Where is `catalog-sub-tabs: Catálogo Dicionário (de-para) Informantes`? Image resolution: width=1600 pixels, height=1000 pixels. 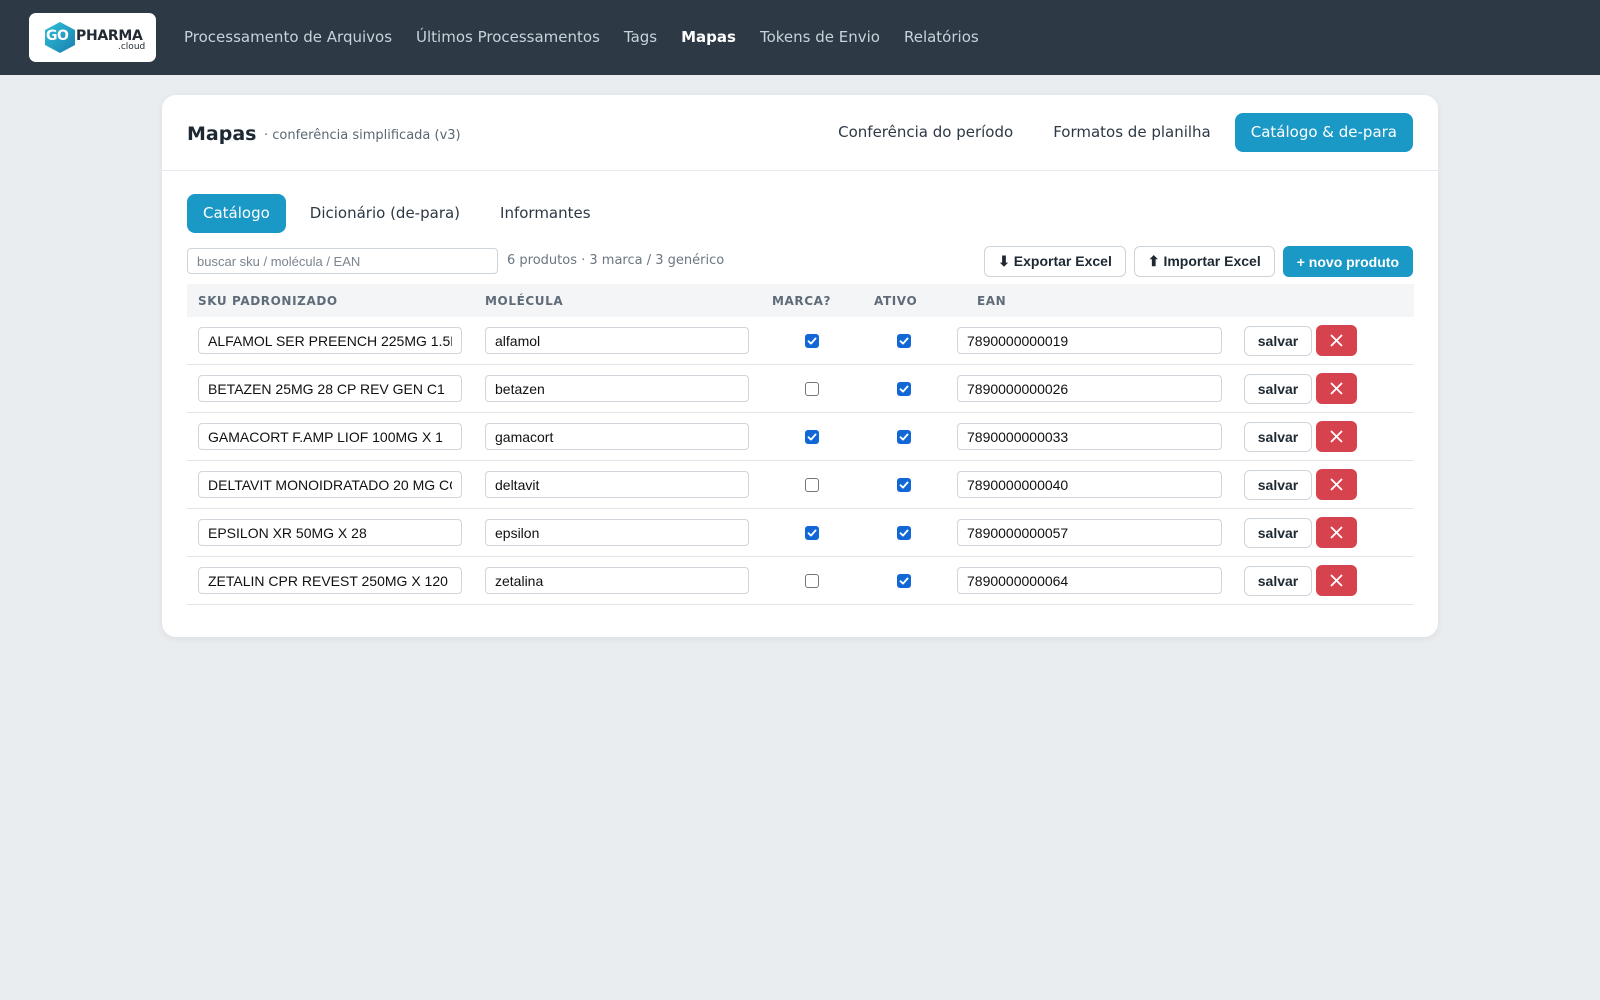
catalog-sub-tabs: Catálogo Dicionário (de-para) Informantes is located at coordinates (401, 213).